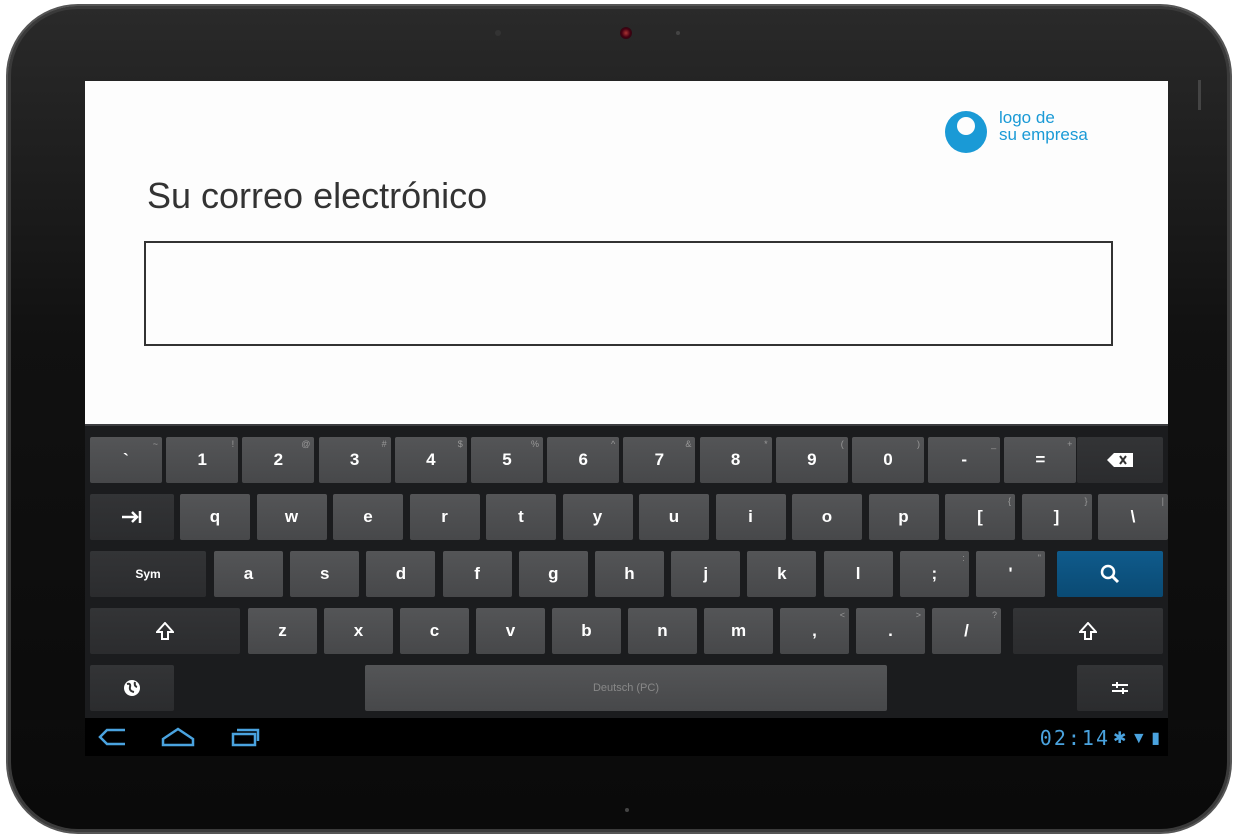  What do you see at coordinates (521, 517) in the screenshot?
I see `key: t` at bounding box center [521, 517].